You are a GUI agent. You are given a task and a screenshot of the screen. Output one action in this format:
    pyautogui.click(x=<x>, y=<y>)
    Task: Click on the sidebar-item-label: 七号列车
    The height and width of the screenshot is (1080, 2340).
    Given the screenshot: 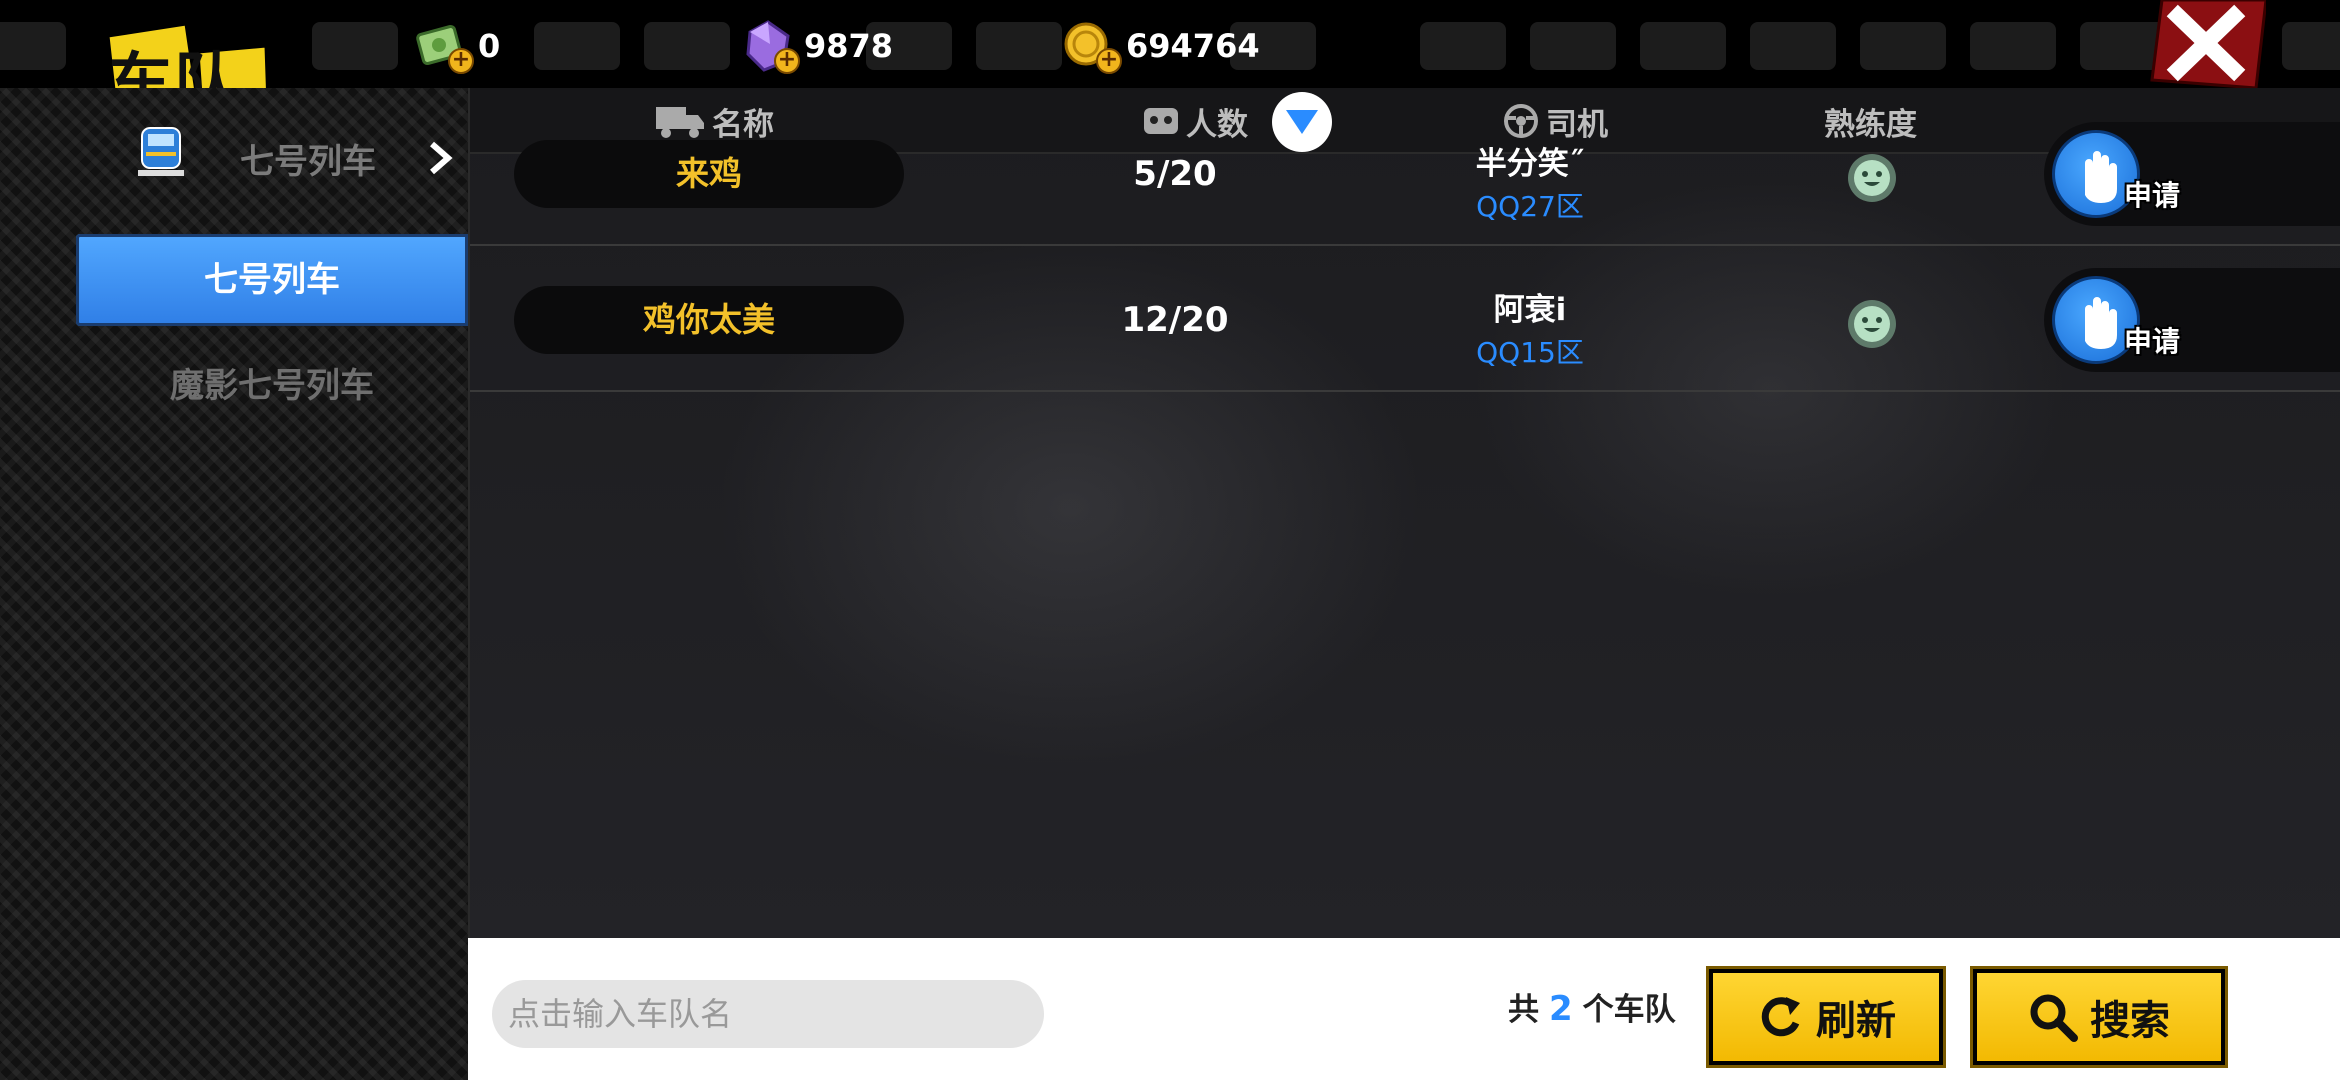 What is the action you would take?
    pyautogui.click(x=272, y=280)
    